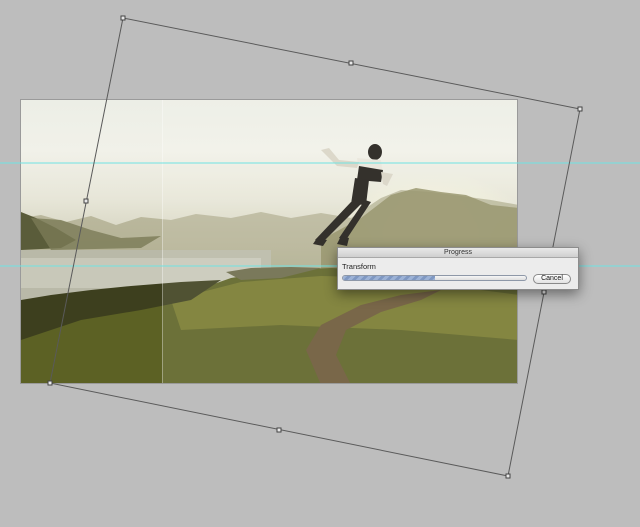  Describe the element at coordinates (359, 266) in the screenshot. I see `operation-label: Transform` at that location.